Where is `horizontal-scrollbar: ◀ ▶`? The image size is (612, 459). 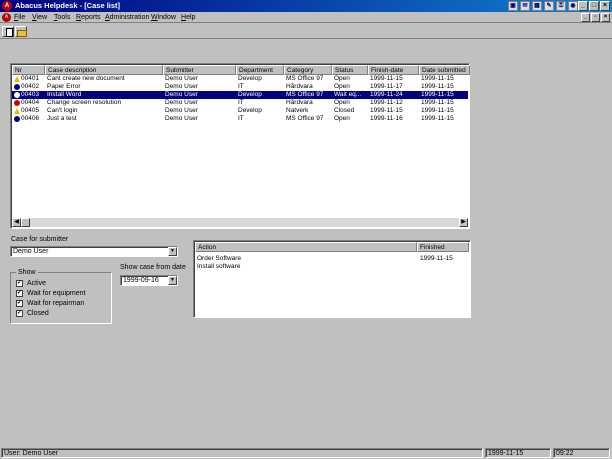
horizontal-scrollbar: ◀ ▶ is located at coordinates (240, 222).